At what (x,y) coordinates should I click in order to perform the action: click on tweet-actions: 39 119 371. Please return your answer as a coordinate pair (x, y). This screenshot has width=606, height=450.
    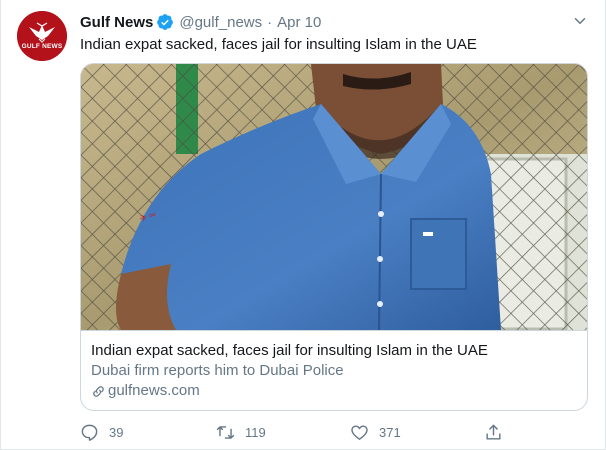
    Looking at the image, I should click on (295, 432).